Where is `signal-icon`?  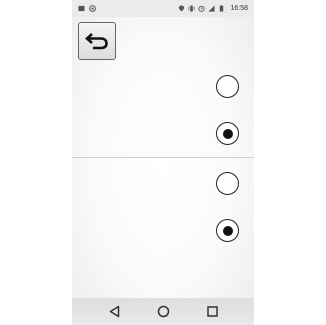
signal-icon is located at coordinates (212, 8).